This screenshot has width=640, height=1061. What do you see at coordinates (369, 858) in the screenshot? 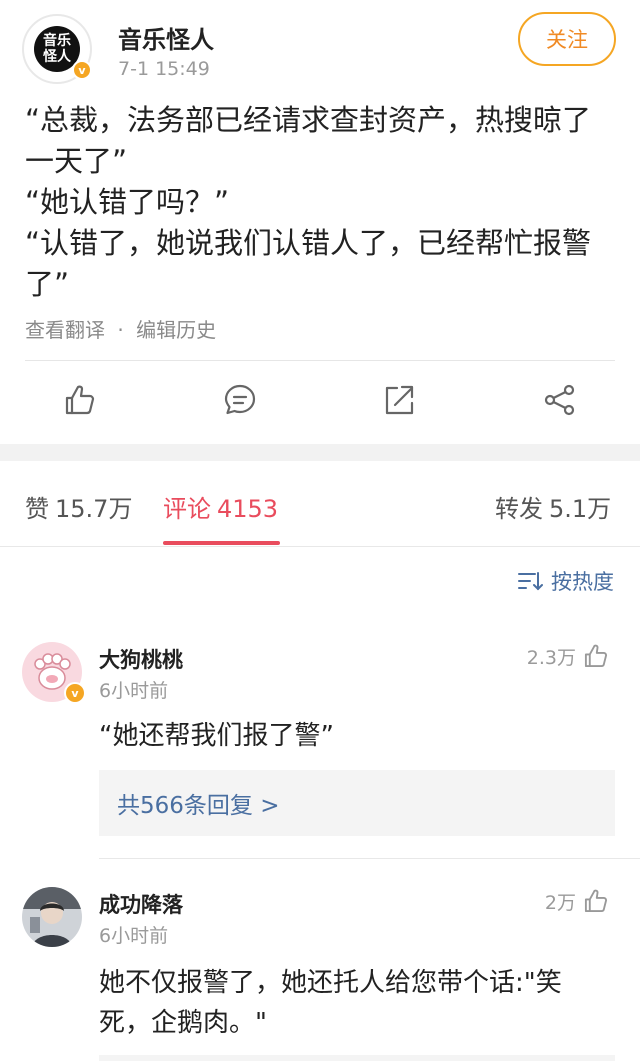
I see `comment-divider` at bounding box center [369, 858].